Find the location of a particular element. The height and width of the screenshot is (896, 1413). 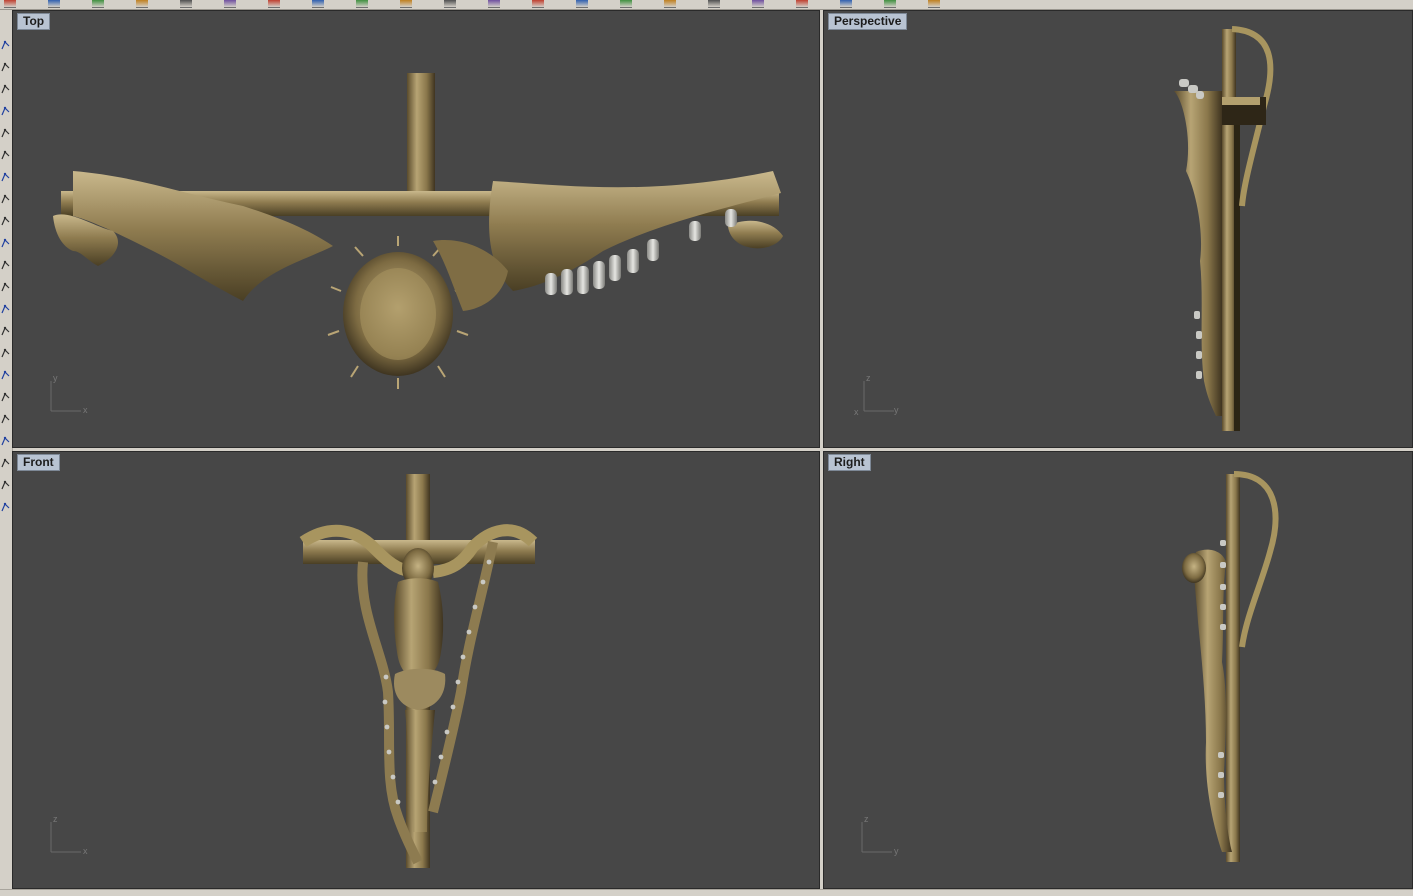

open-file-icon is located at coordinates (54, 4).